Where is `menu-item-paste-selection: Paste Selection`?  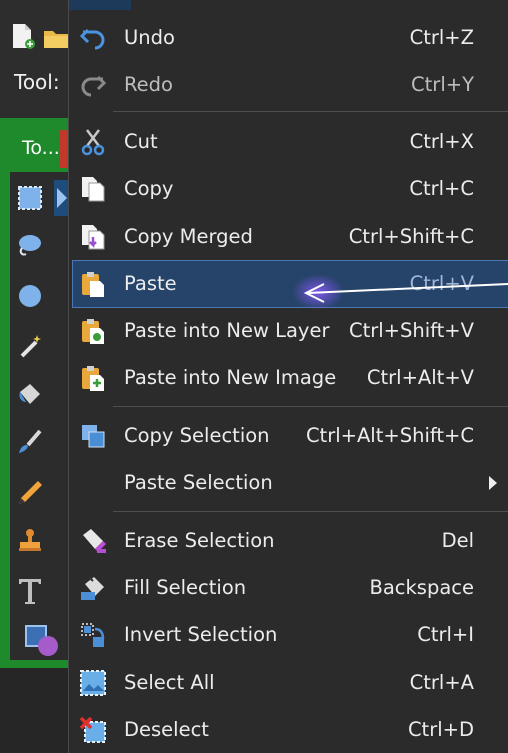
menu-item-paste-selection: Paste Selection is located at coordinates (290, 483).